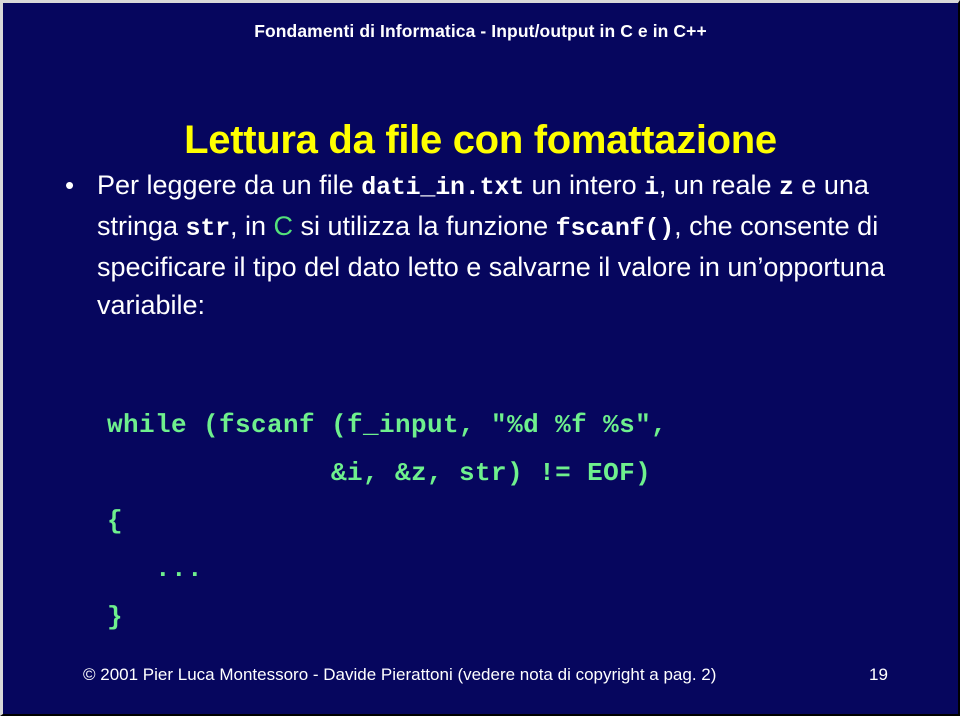 Image resolution: width=960 pixels, height=716 pixels. What do you see at coordinates (229, 185) in the screenshot?
I see `bullet-text-segment-0: Per leggere da un file` at bounding box center [229, 185].